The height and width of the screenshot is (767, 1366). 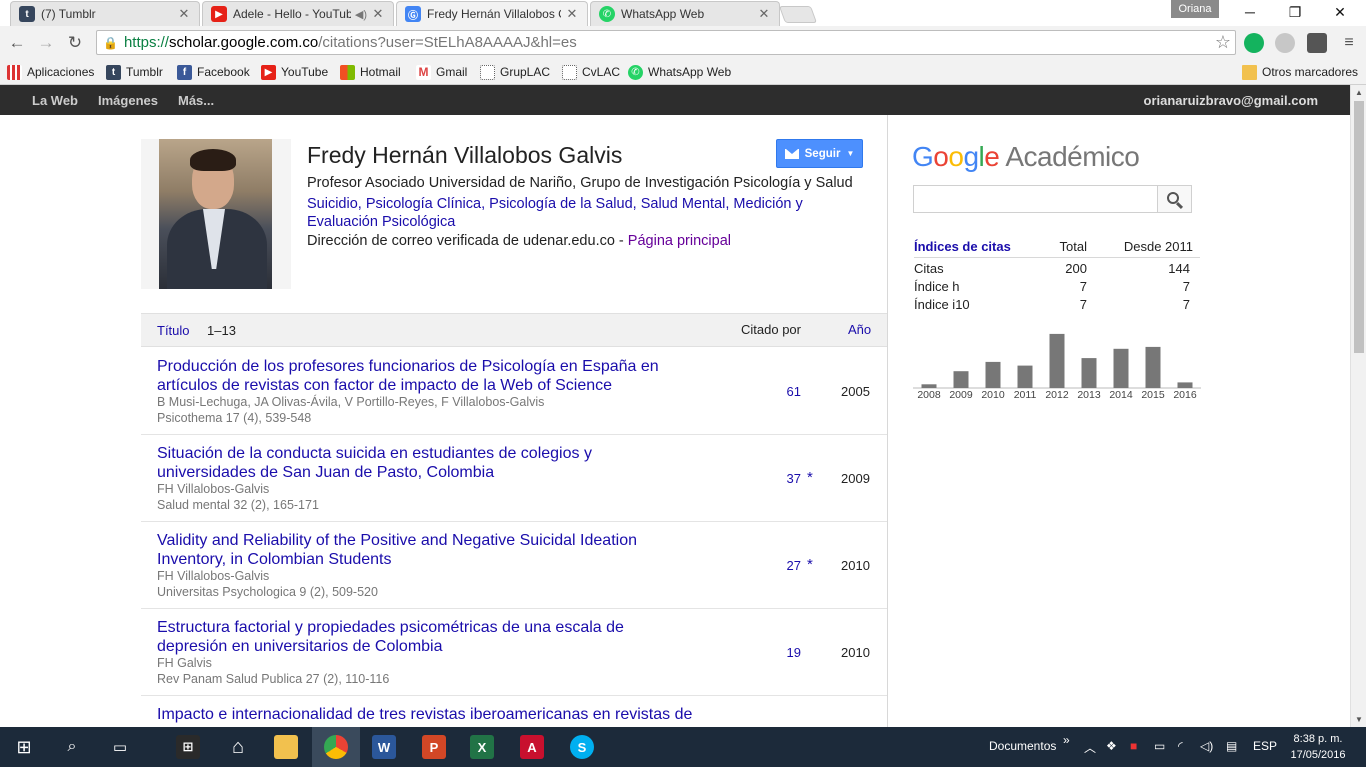 What do you see at coordinates (1231, 100) in the screenshot?
I see `account-email: orianaruizbravo@gmail.com` at bounding box center [1231, 100].